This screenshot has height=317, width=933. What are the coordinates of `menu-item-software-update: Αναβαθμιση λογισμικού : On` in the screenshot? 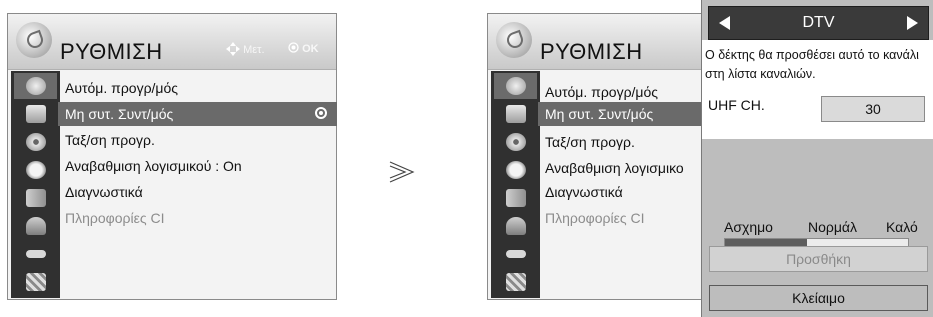 It's located at (153, 166).